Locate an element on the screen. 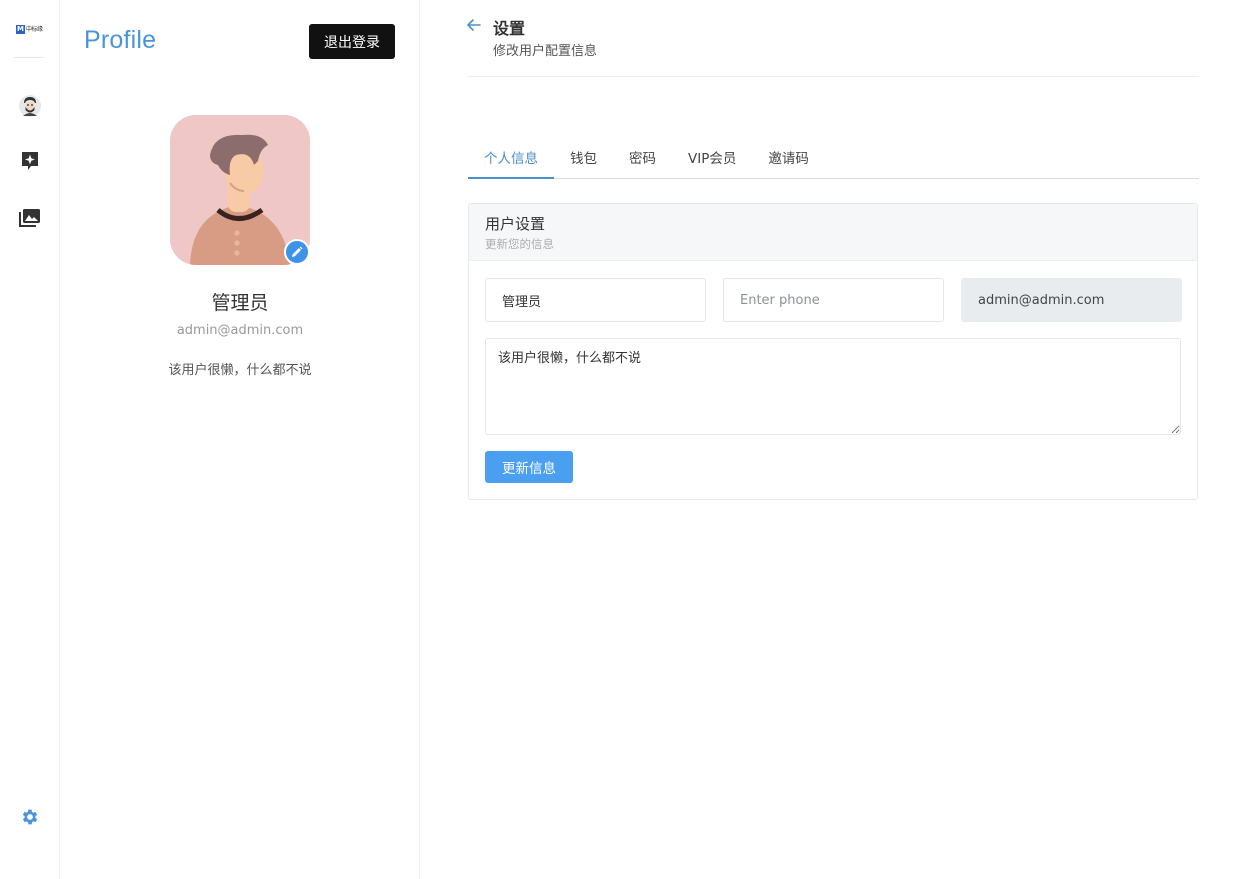 This screenshot has width=1246, height=879. card-header: 用户设置 更新您的信息 is located at coordinates (833, 232).